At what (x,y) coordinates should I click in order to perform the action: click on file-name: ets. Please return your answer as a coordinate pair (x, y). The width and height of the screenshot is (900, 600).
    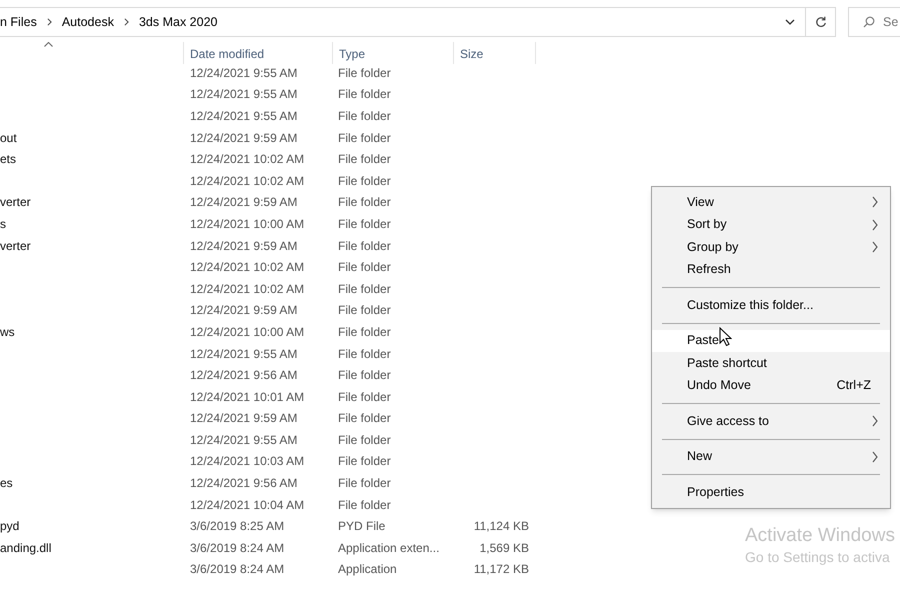
    Looking at the image, I should click on (8, 159).